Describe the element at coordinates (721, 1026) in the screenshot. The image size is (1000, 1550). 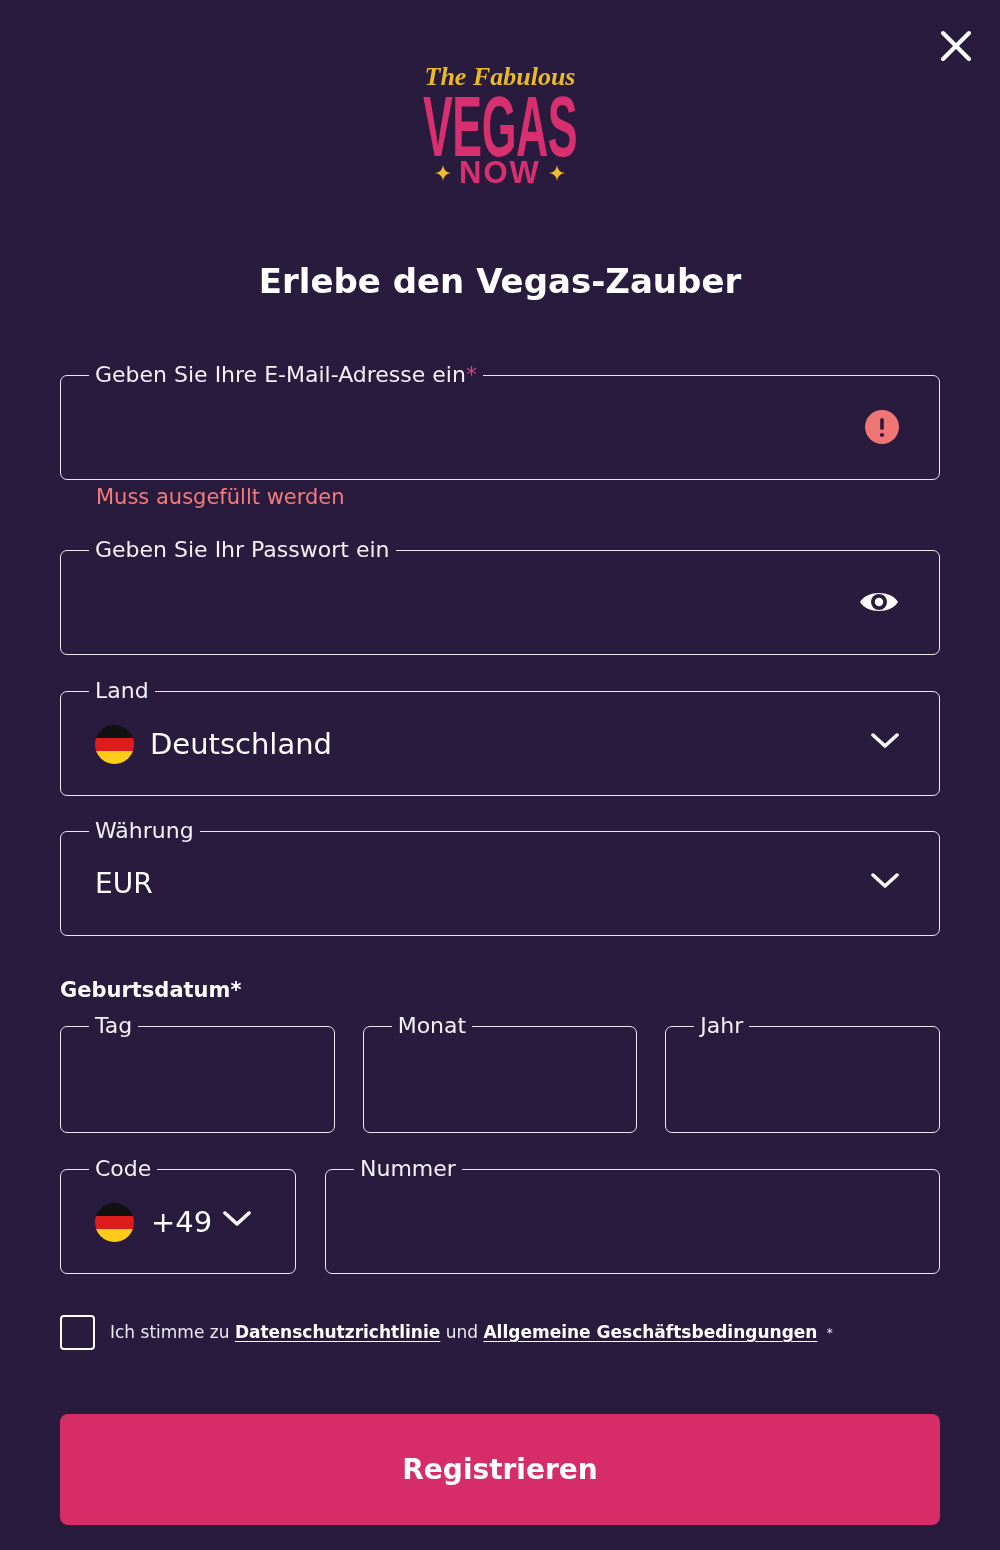
I see `field-label: Jahr` at that location.